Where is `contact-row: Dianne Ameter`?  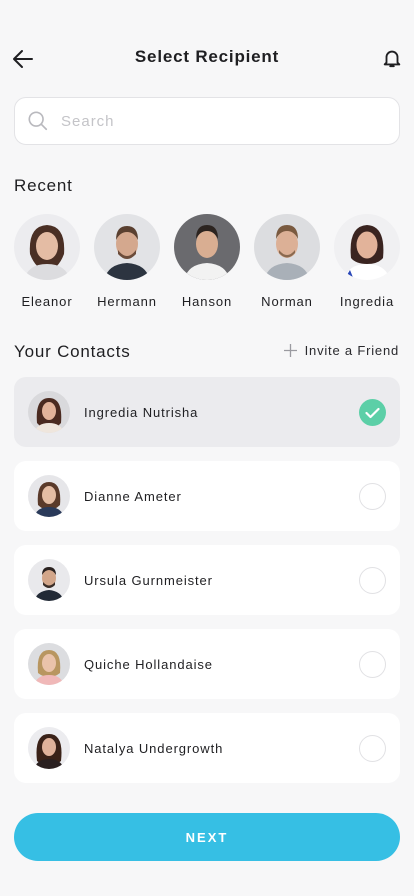
contact-row: Dianne Ameter is located at coordinates (207, 496).